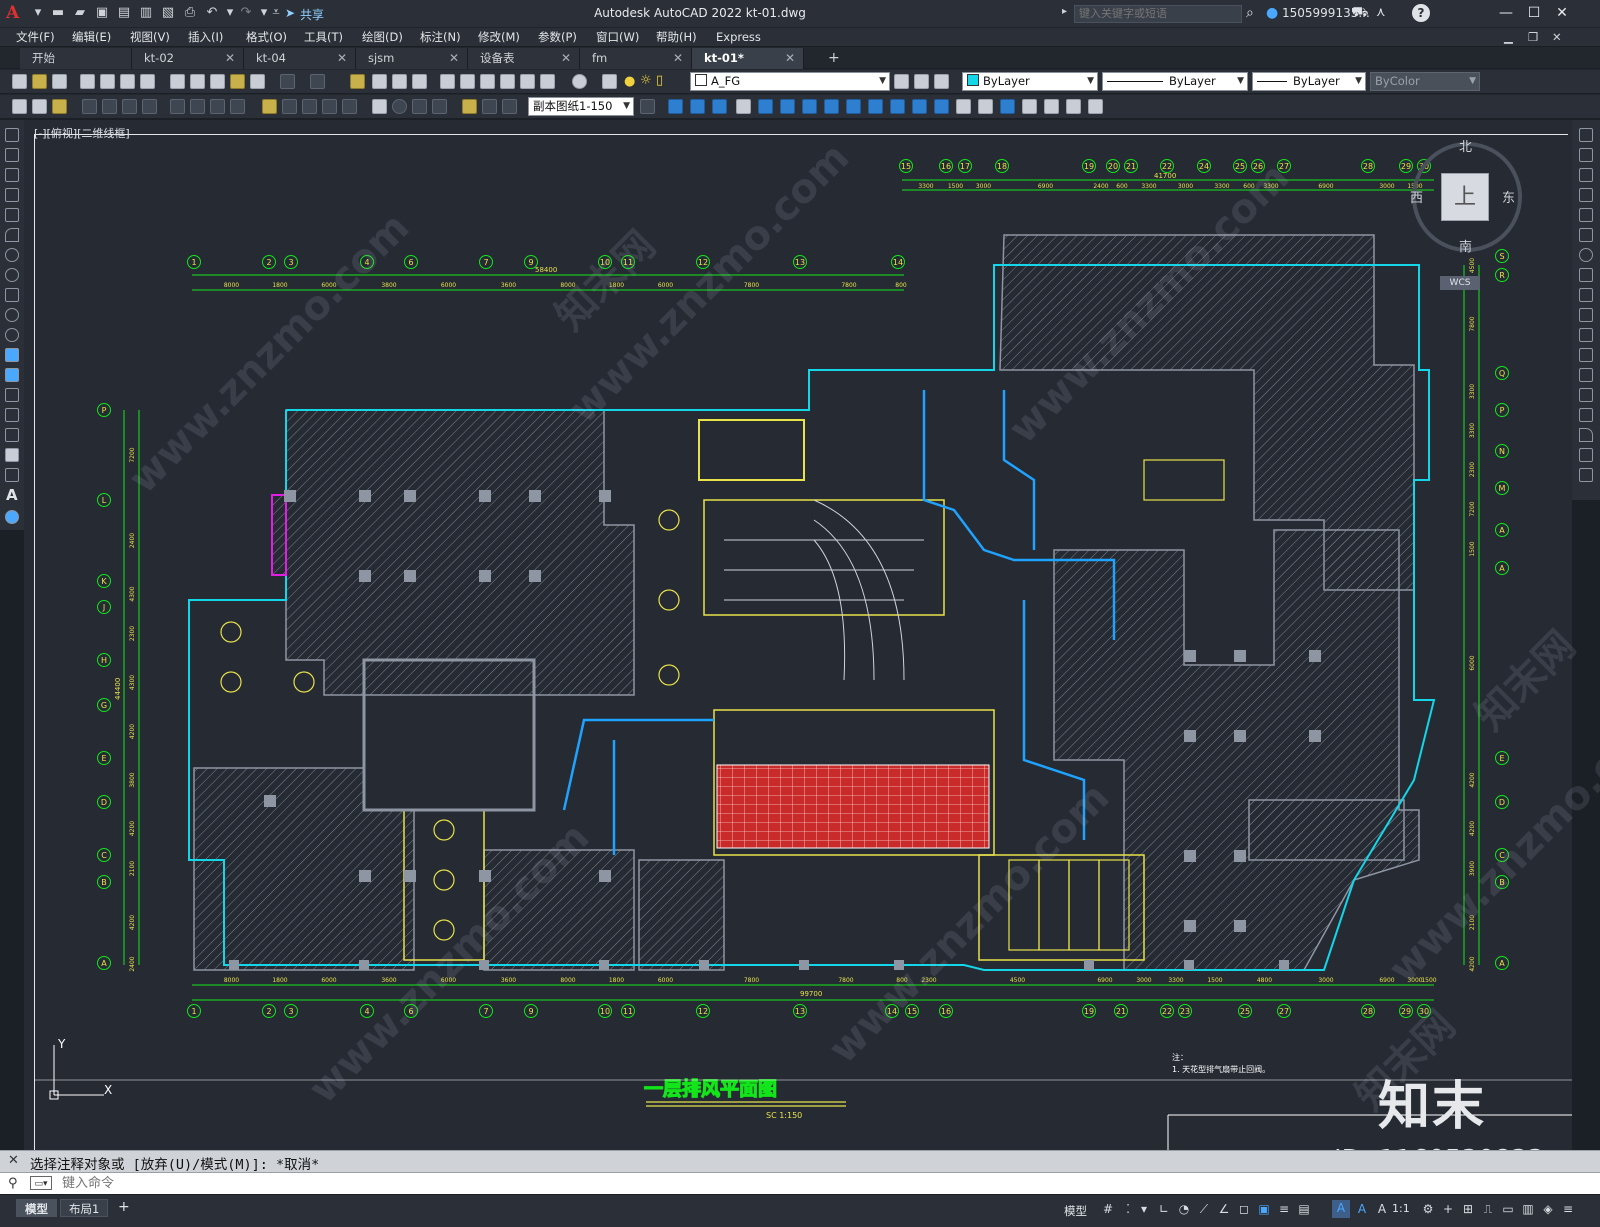 The image size is (1600, 1227). I want to click on wcs-menu: WCS, so click(1460, 283).